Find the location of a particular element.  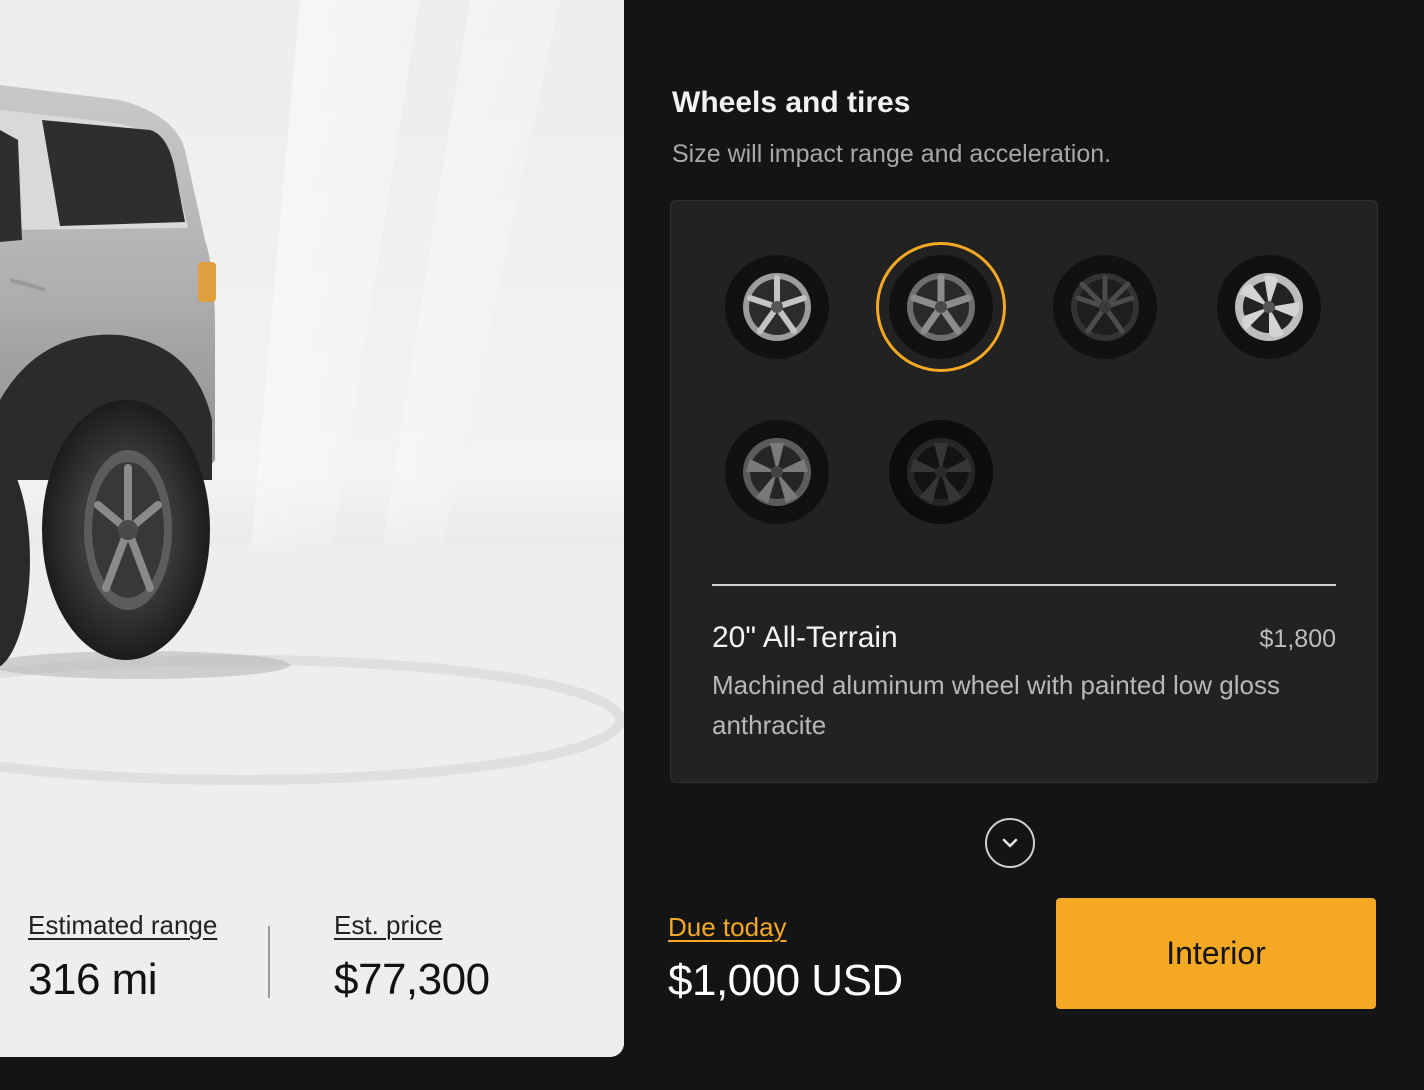

wheel-black-5spoke-icon is located at coordinates (941, 472).